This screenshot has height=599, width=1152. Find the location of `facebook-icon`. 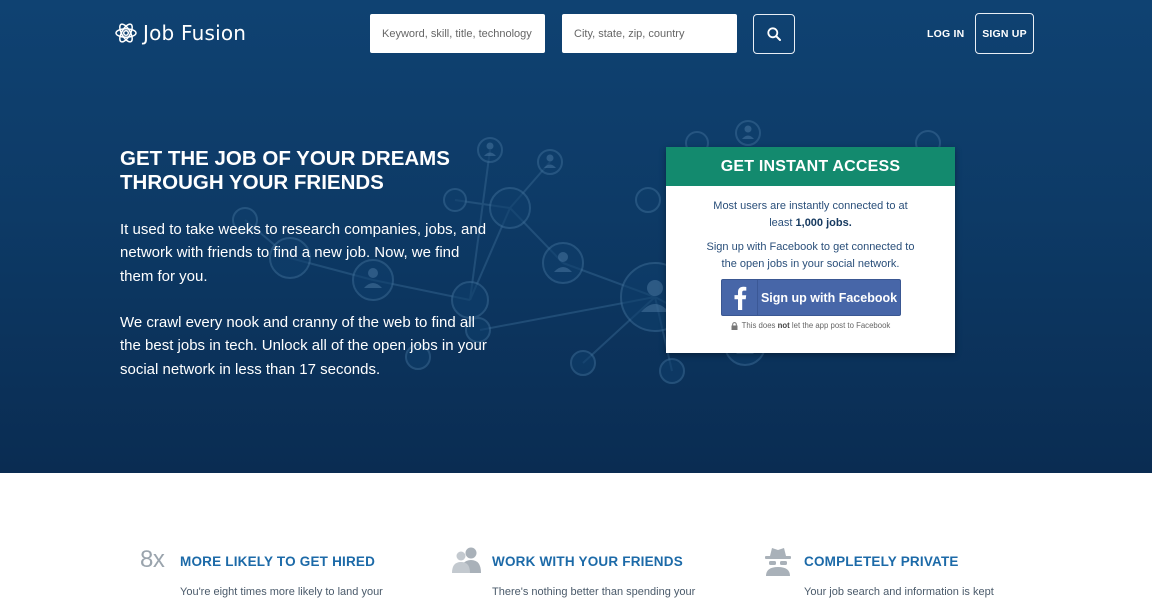

facebook-icon is located at coordinates (740, 297).